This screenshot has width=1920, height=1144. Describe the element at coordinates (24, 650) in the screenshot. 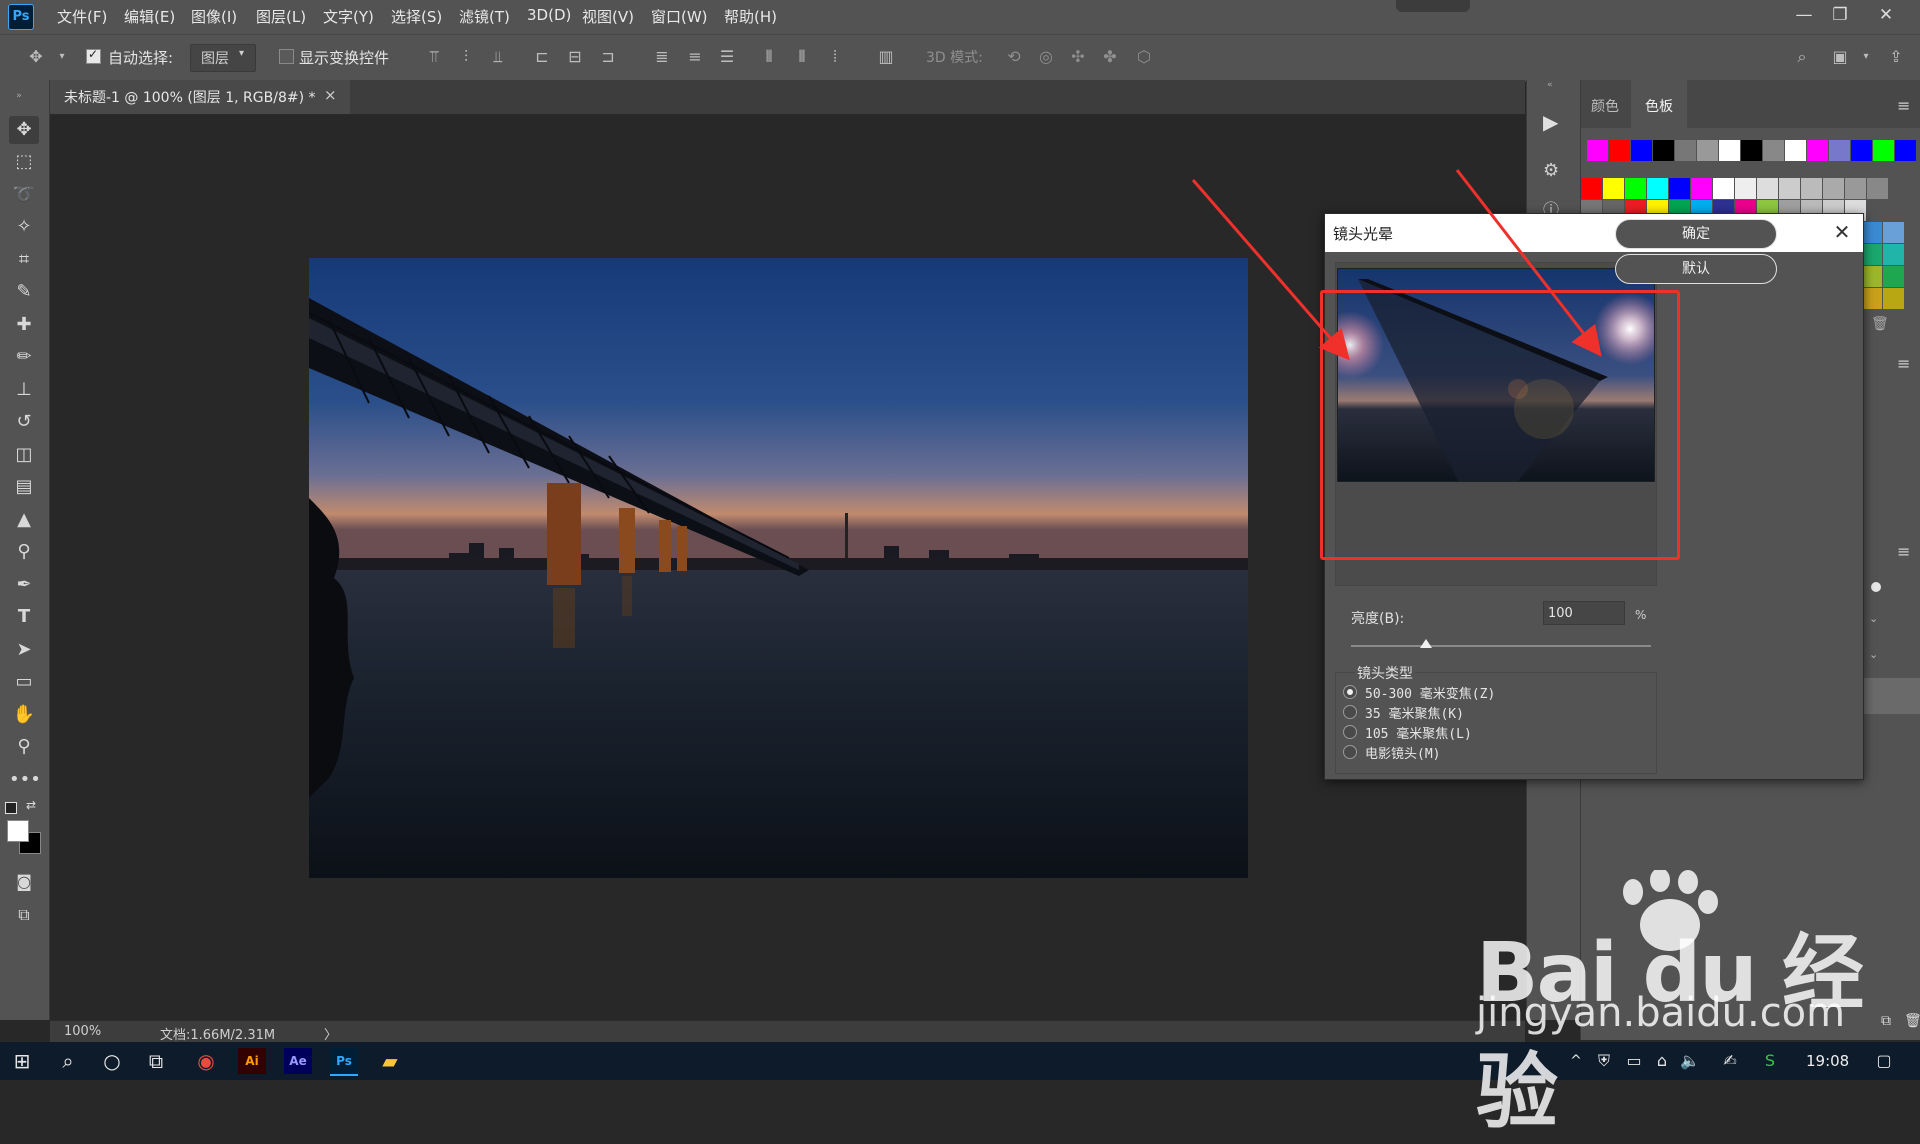

I see `path-select-tool-icon: ➤` at that location.